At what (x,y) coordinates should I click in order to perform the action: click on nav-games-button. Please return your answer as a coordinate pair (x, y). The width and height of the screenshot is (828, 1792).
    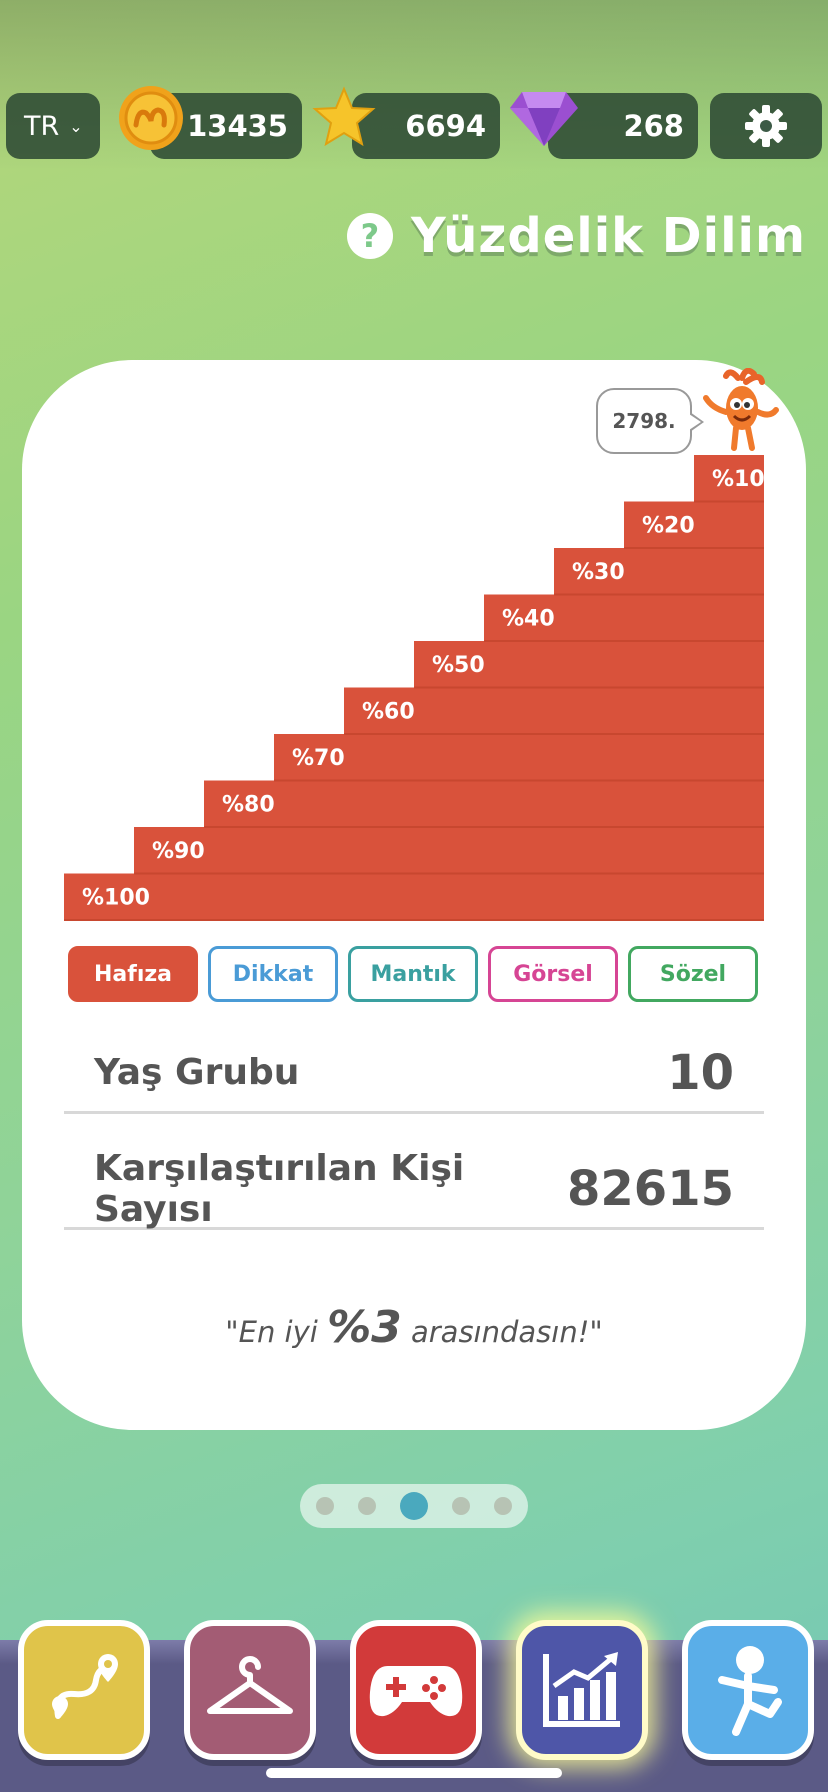
    Looking at the image, I should click on (416, 1690).